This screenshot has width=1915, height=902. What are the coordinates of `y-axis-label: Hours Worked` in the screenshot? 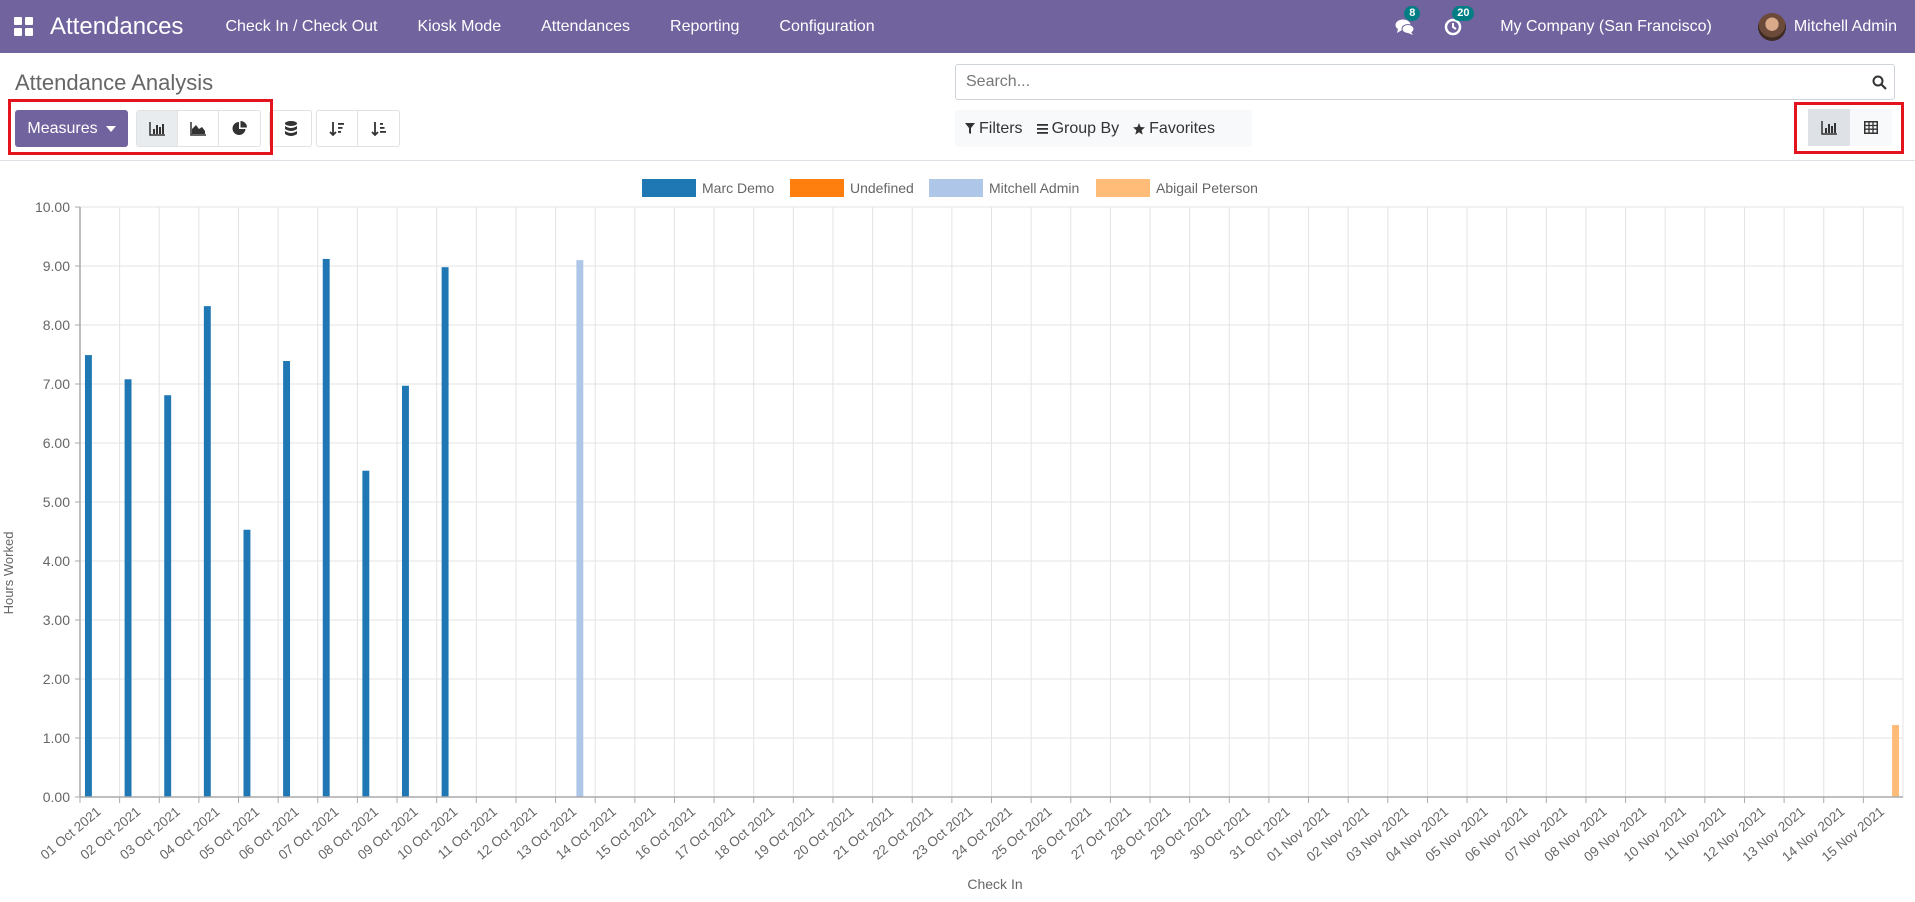 It's located at (8, 573).